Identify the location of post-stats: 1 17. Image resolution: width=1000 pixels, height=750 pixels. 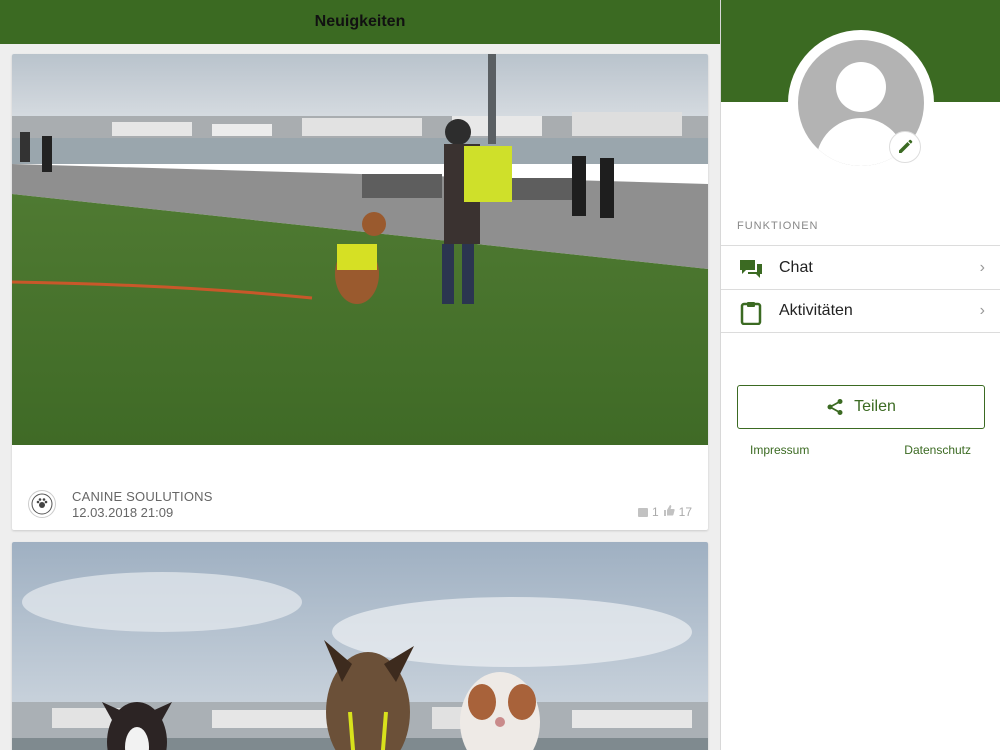
(664, 512).